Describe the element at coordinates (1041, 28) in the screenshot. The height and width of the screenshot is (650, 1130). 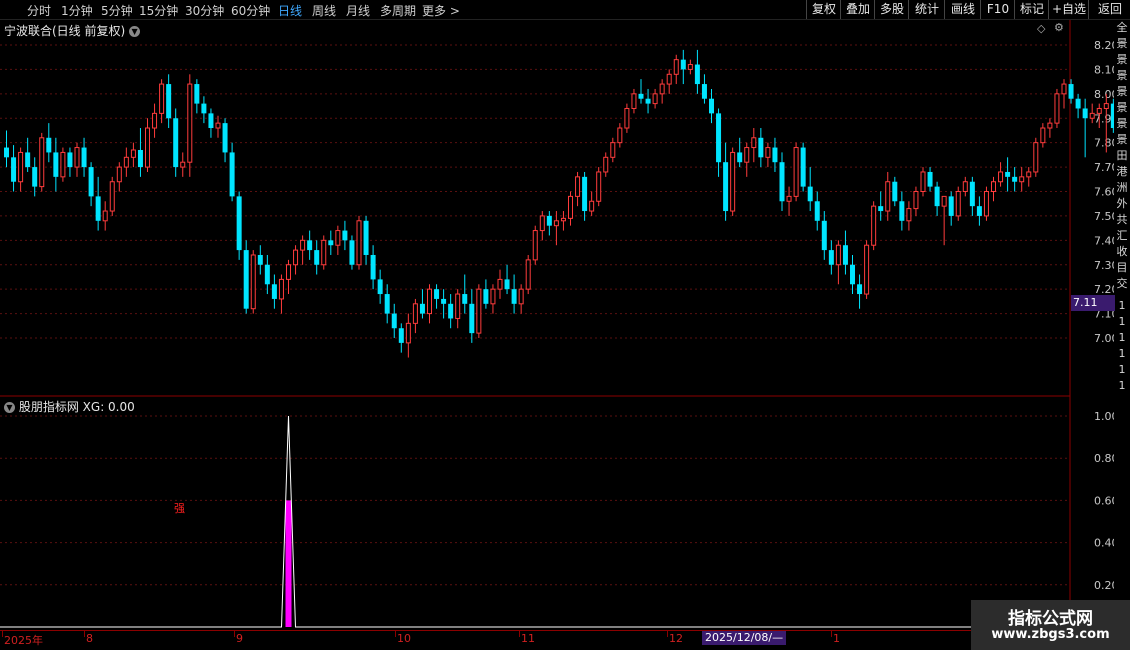
I see `diamond-icon: ◇` at that location.